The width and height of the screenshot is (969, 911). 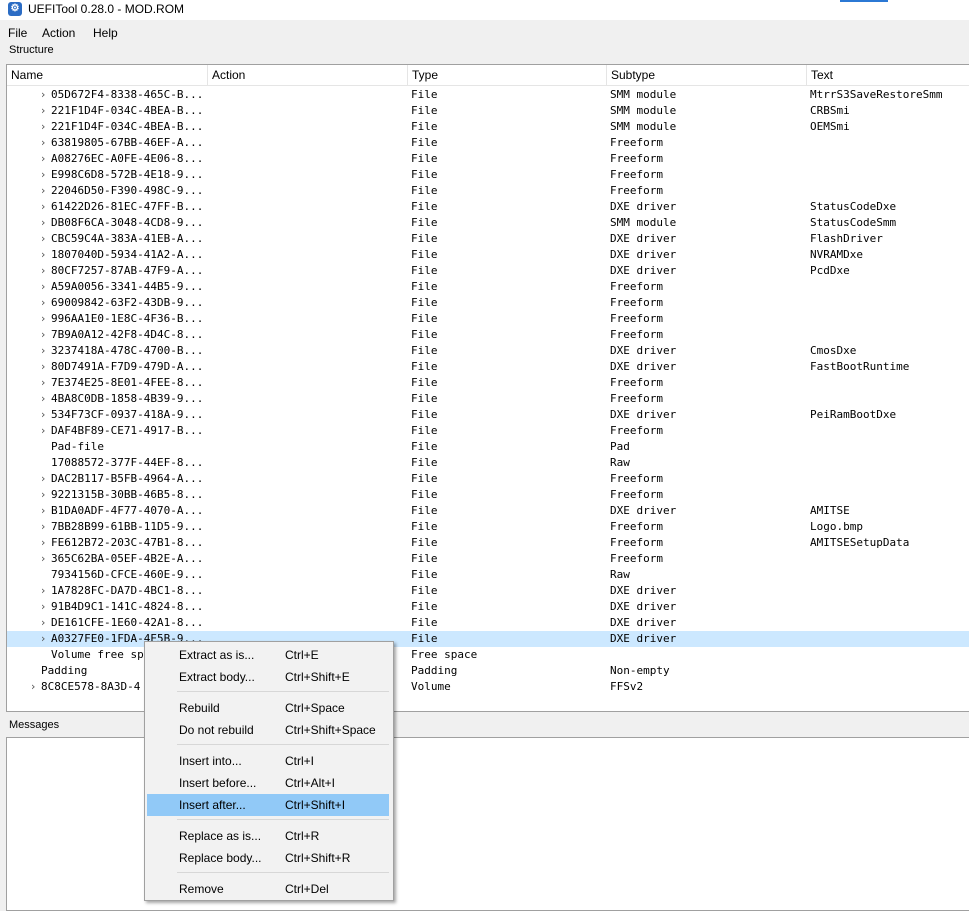 What do you see at coordinates (488, 191) in the screenshot?
I see `tree-row: › 22046D50-F390-498C-9... File Freeform` at bounding box center [488, 191].